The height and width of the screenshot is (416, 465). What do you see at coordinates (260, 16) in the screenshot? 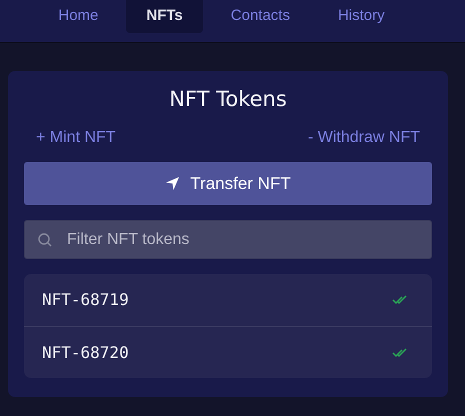
I see `nav-tab: Contacts` at bounding box center [260, 16].